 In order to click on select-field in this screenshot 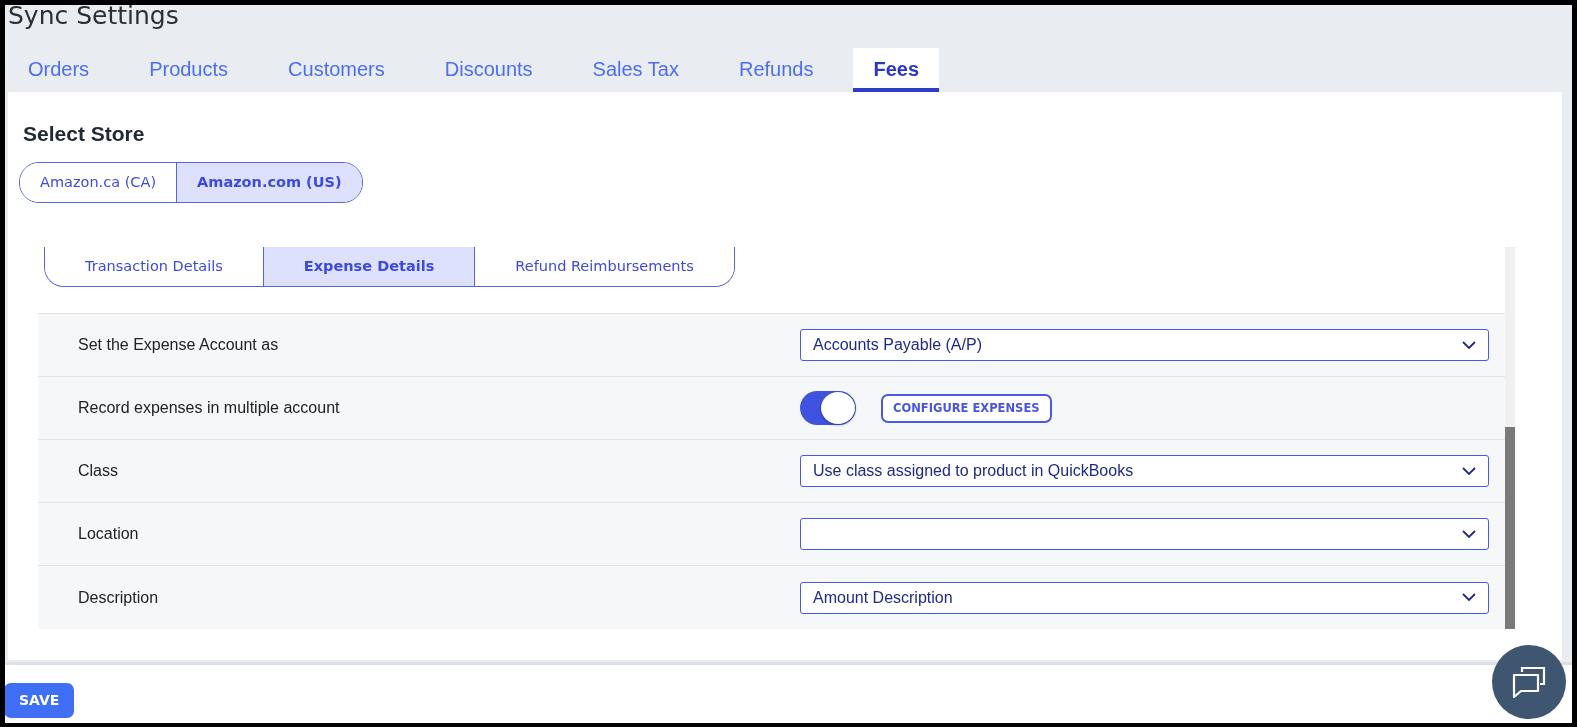, I will do `click(1144, 534)`.